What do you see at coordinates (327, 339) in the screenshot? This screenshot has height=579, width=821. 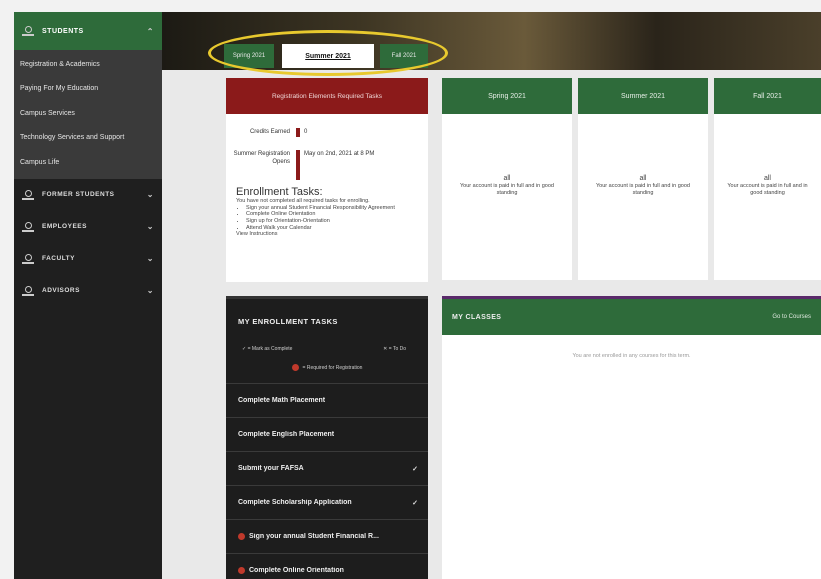 I see `tasks-legend: ✓ = Mark as Complete ✕ = To Do` at bounding box center [327, 339].